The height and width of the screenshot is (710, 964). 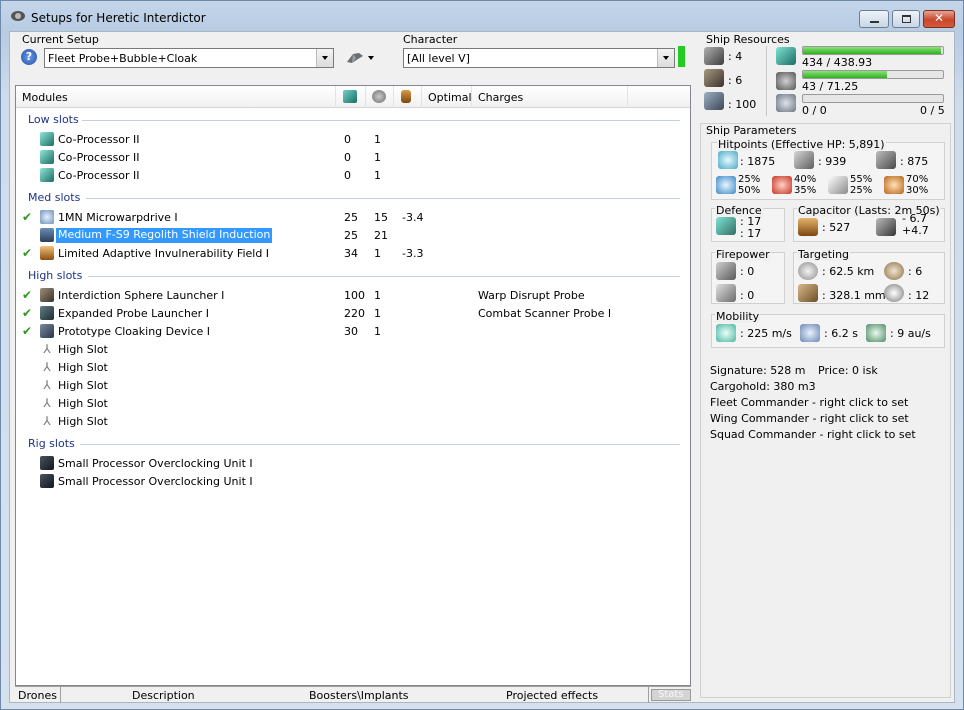 What do you see at coordinates (748, 39) in the screenshot?
I see `ship-resources-label: Ship Resources` at bounding box center [748, 39].